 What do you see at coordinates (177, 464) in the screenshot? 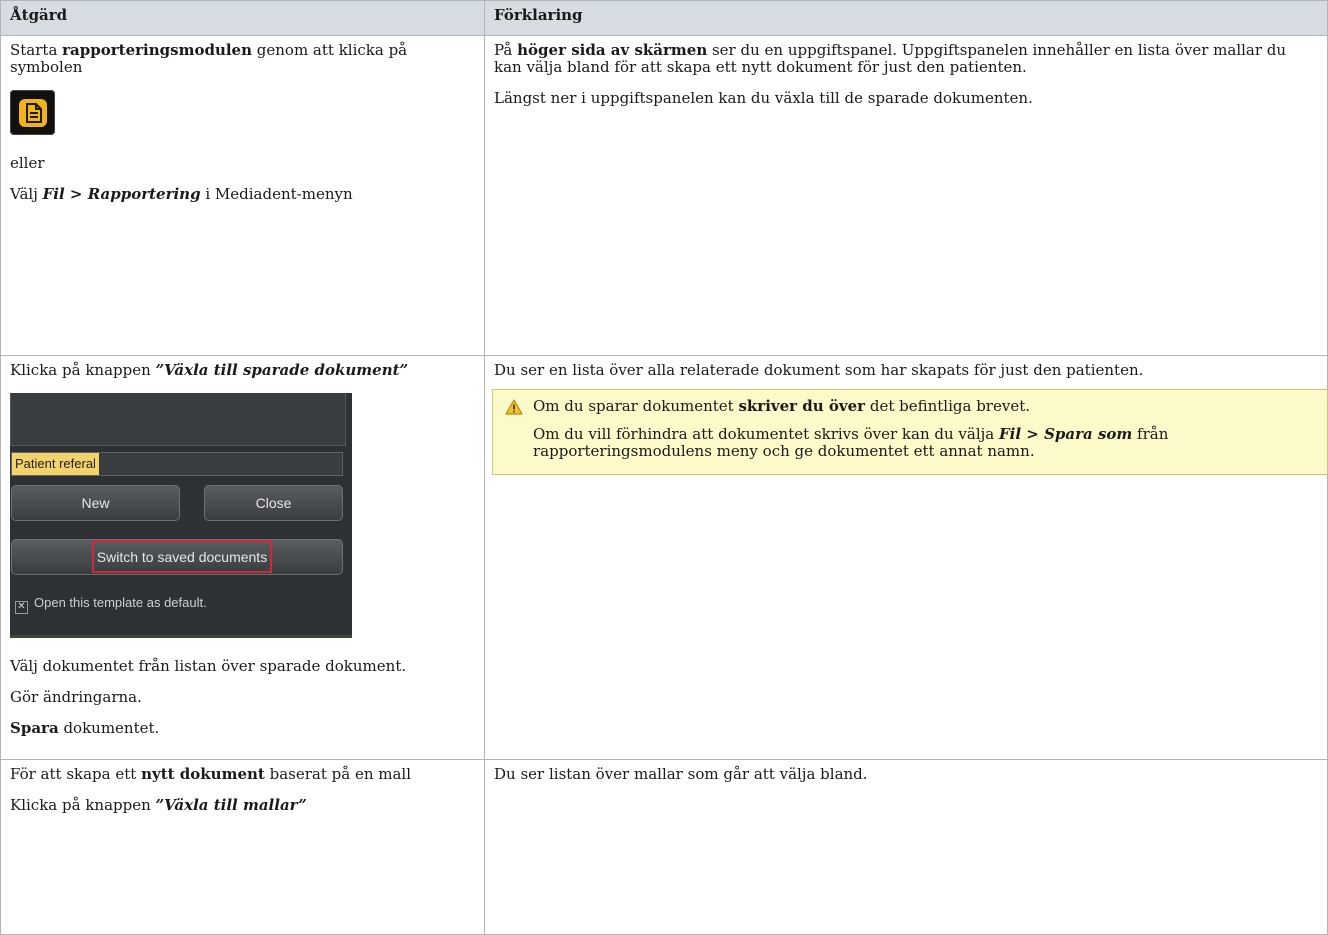
I see `template-name-field: Patient referal` at bounding box center [177, 464].